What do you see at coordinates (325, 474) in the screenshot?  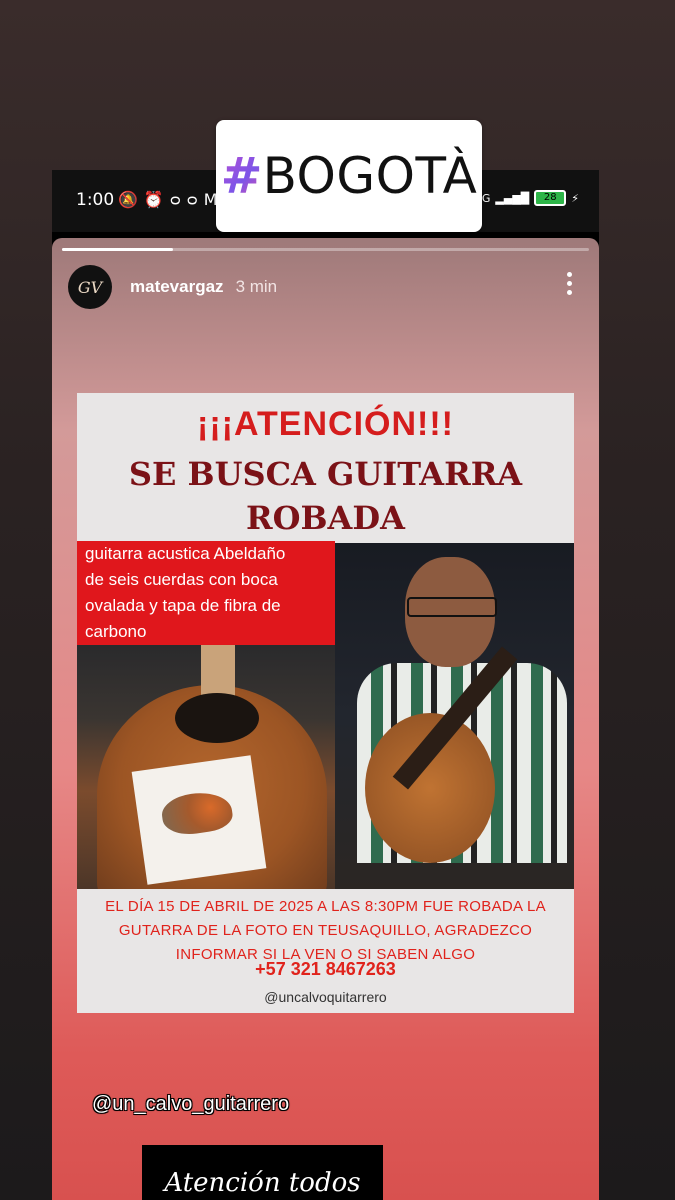 I see `poster-subtitle-line1: SE BUSCA GUITARRA` at bounding box center [325, 474].